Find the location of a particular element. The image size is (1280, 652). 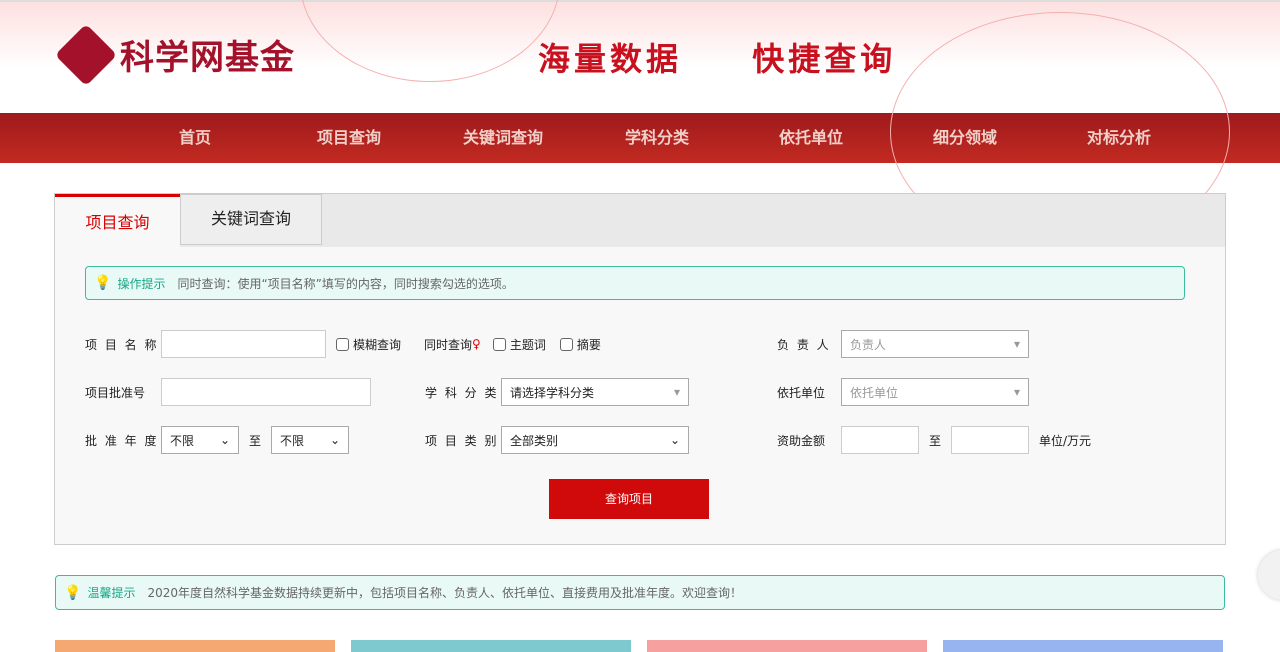

logo: 科学网基金 is located at coordinates (174, 54).